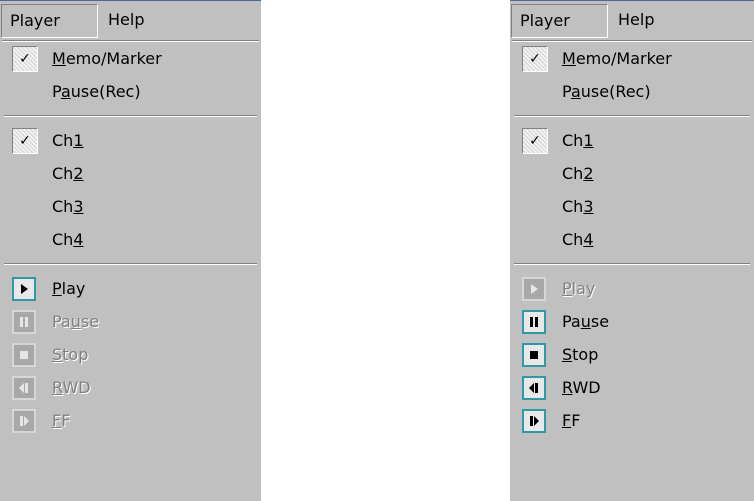 This screenshot has width=754, height=501. What do you see at coordinates (578, 140) in the screenshot?
I see `menu-item-label: Ch1` at bounding box center [578, 140].